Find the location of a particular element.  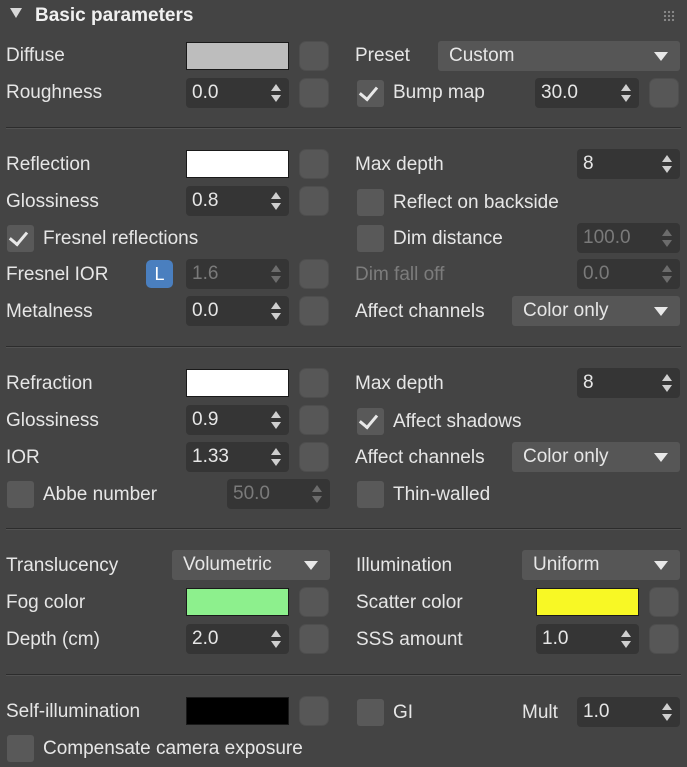

refraction-color-swatch is located at coordinates (237, 383).